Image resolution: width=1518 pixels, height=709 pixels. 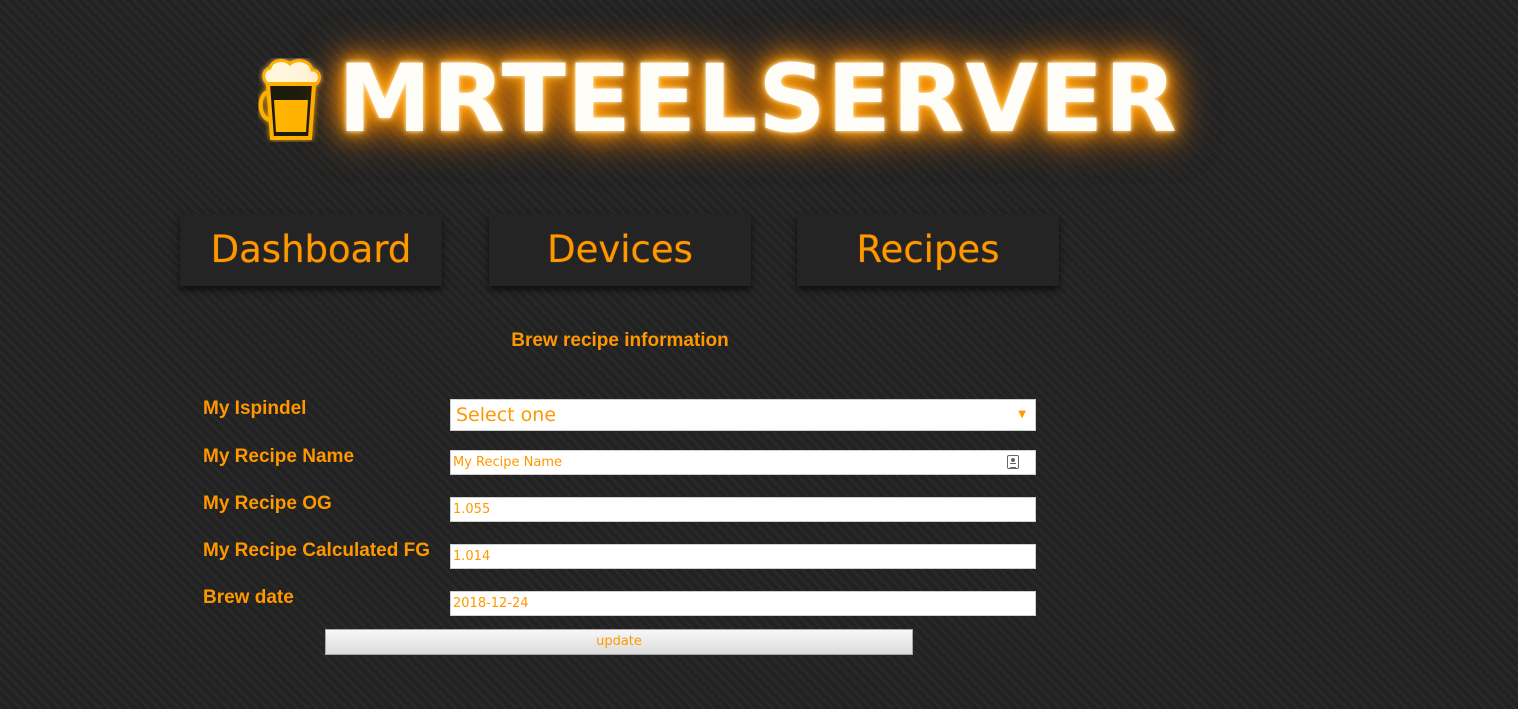 What do you see at coordinates (255, 408) in the screenshot?
I see `ispindel-label: My Ispindel` at bounding box center [255, 408].